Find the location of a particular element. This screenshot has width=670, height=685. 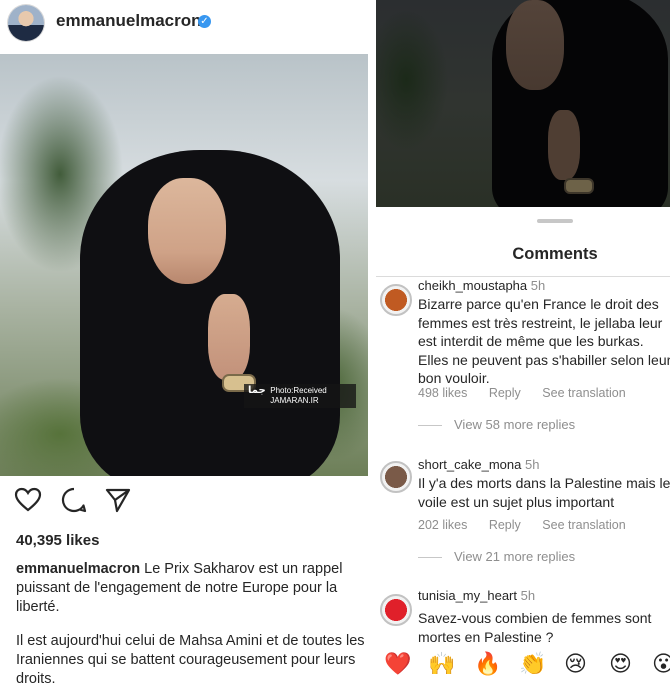

photo-credit-line2: JAMARAN.IR is located at coordinates (294, 400).